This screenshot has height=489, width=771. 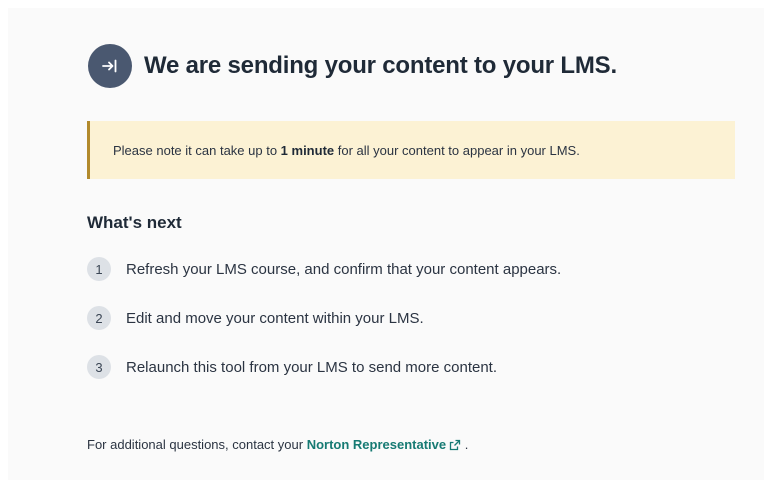 What do you see at coordinates (376, 444) in the screenshot?
I see `link-label: Norton Representative` at bounding box center [376, 444].